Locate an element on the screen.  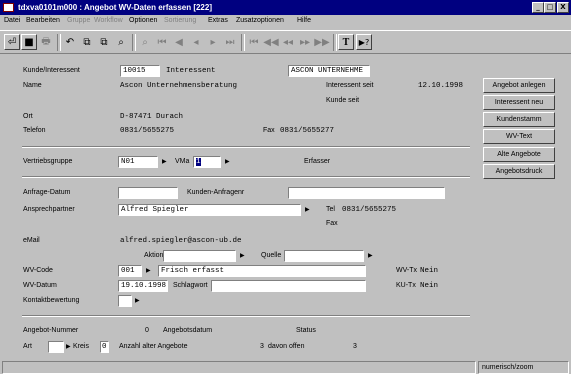
menu-hilfe: Hilfe is located at coordinates (304, 20).